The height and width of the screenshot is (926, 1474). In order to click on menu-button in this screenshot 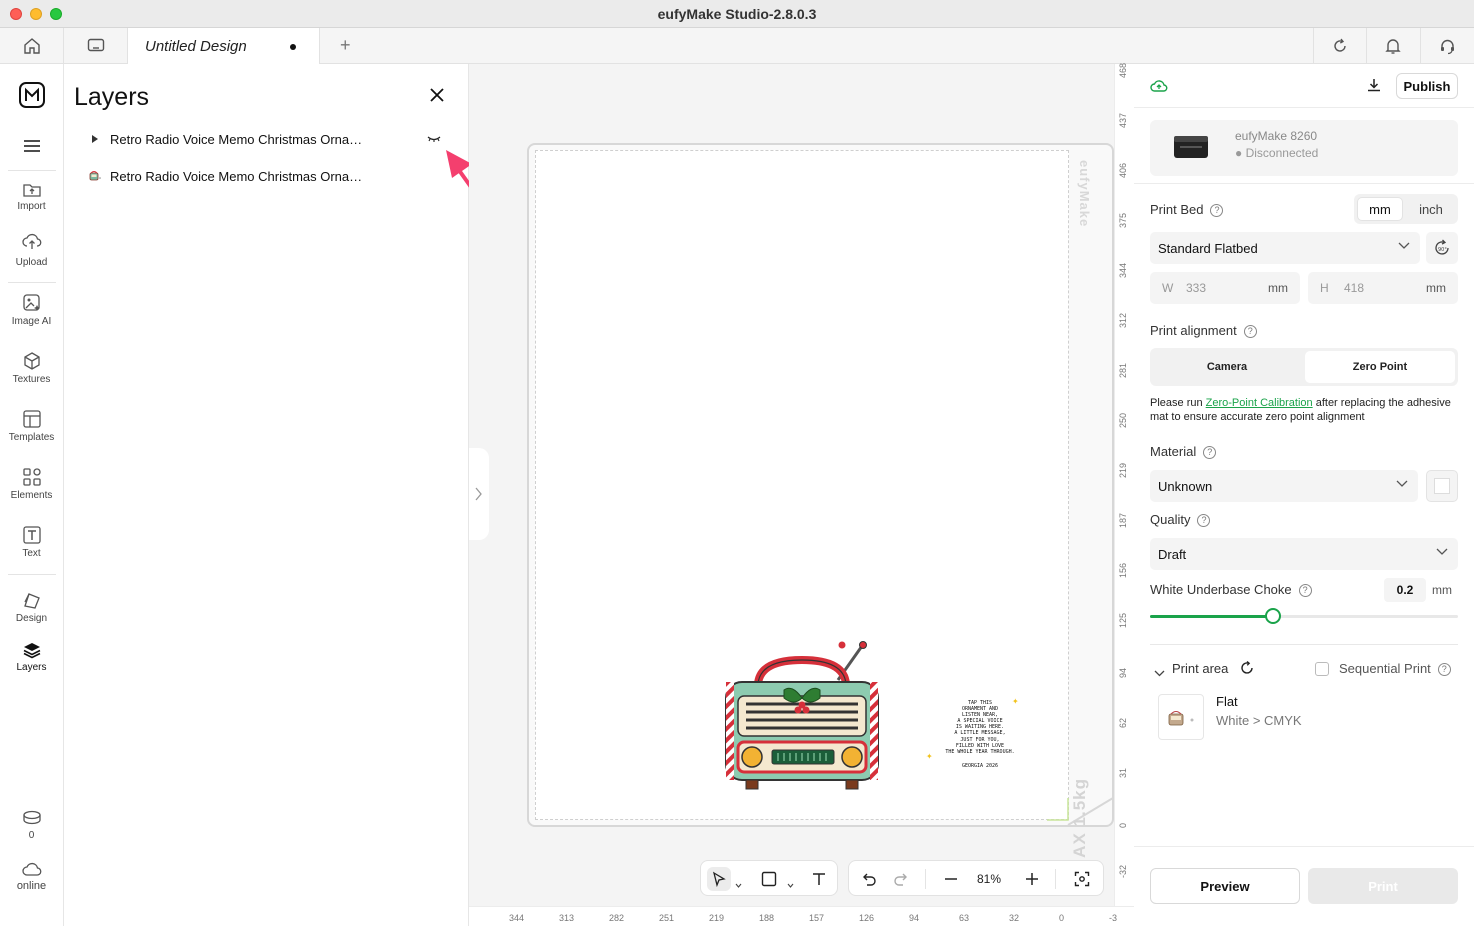, I will do `click(32, 148)`.